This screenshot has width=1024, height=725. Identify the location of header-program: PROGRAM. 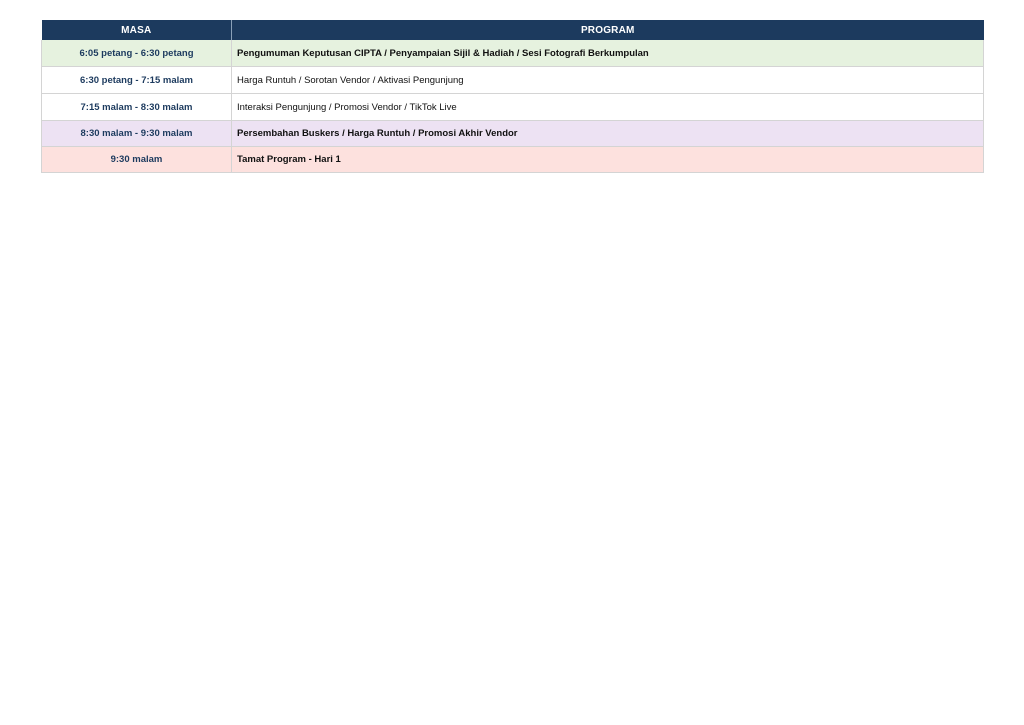
(607, 30).